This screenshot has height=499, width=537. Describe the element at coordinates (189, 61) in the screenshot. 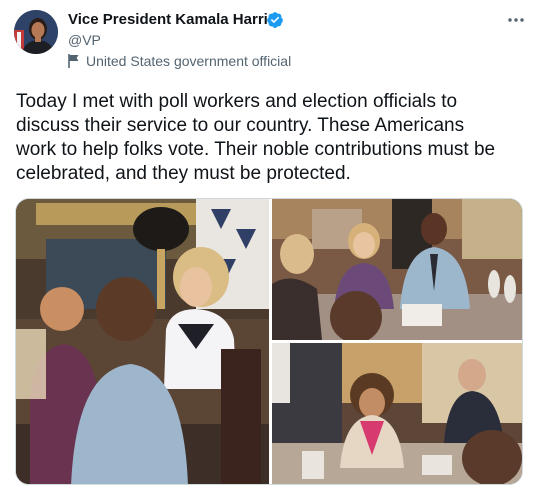

I see `government-label-text: United States government official` at that location.